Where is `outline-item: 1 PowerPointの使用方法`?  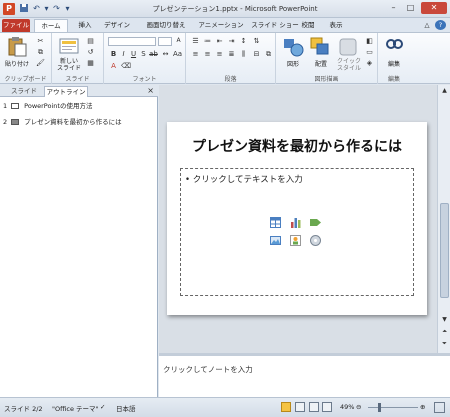 outline-item: 1 PowerPointの使用方法 is located at coordinates (47, 106).